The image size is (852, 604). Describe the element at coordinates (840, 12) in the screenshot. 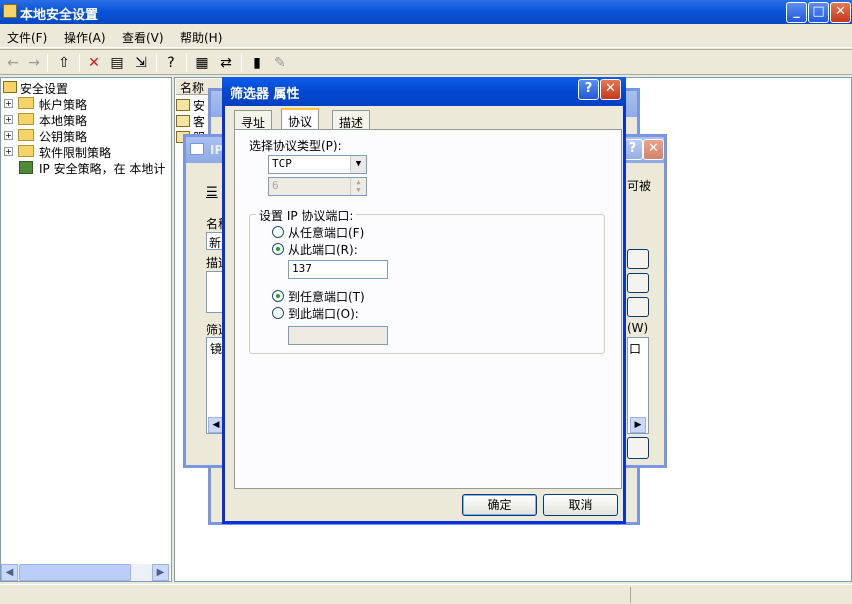

I see `close-button: ✕` at that location.